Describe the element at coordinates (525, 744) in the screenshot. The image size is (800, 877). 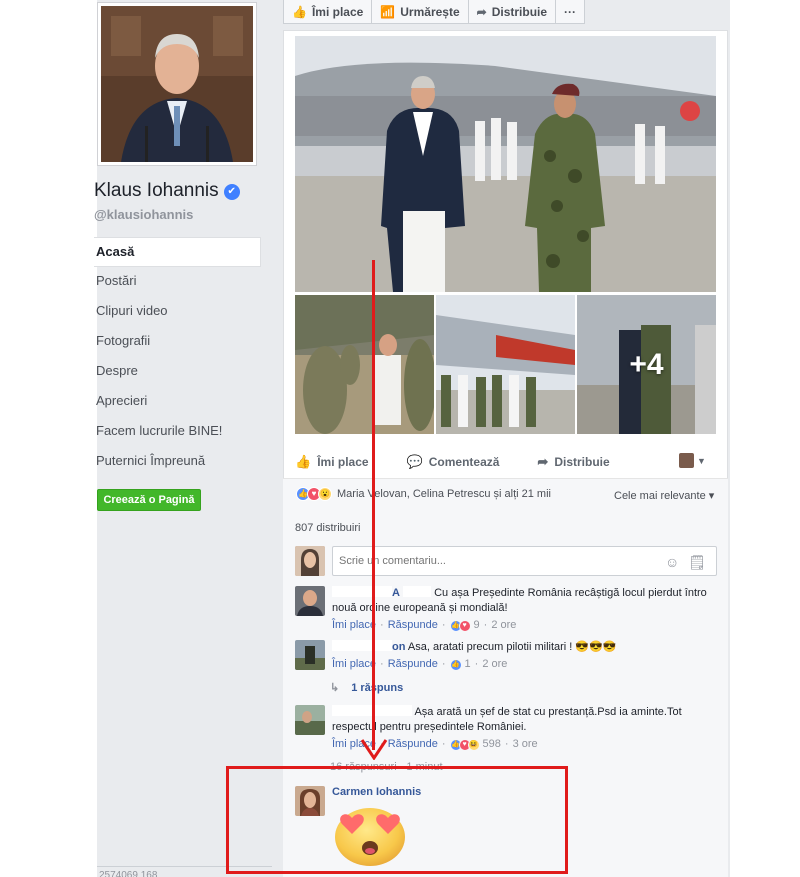
I see `comment-time: 3 ore` at that location.